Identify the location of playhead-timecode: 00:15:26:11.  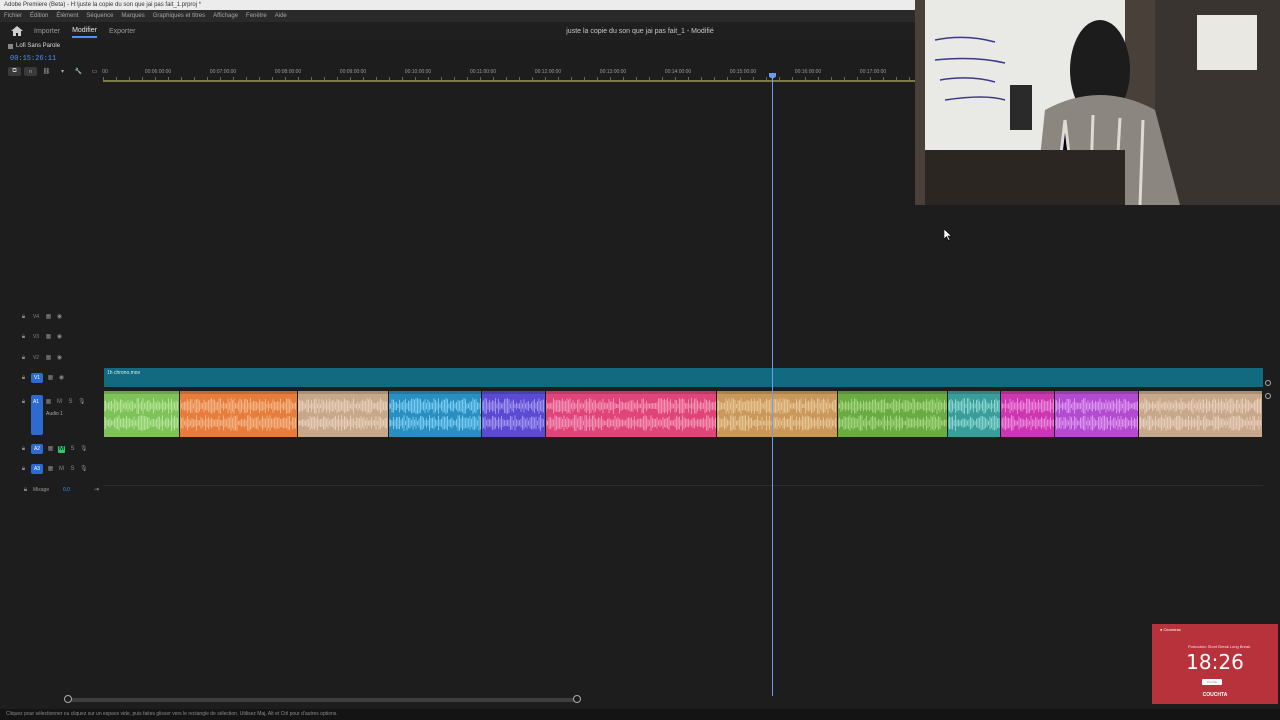
(33, 59).